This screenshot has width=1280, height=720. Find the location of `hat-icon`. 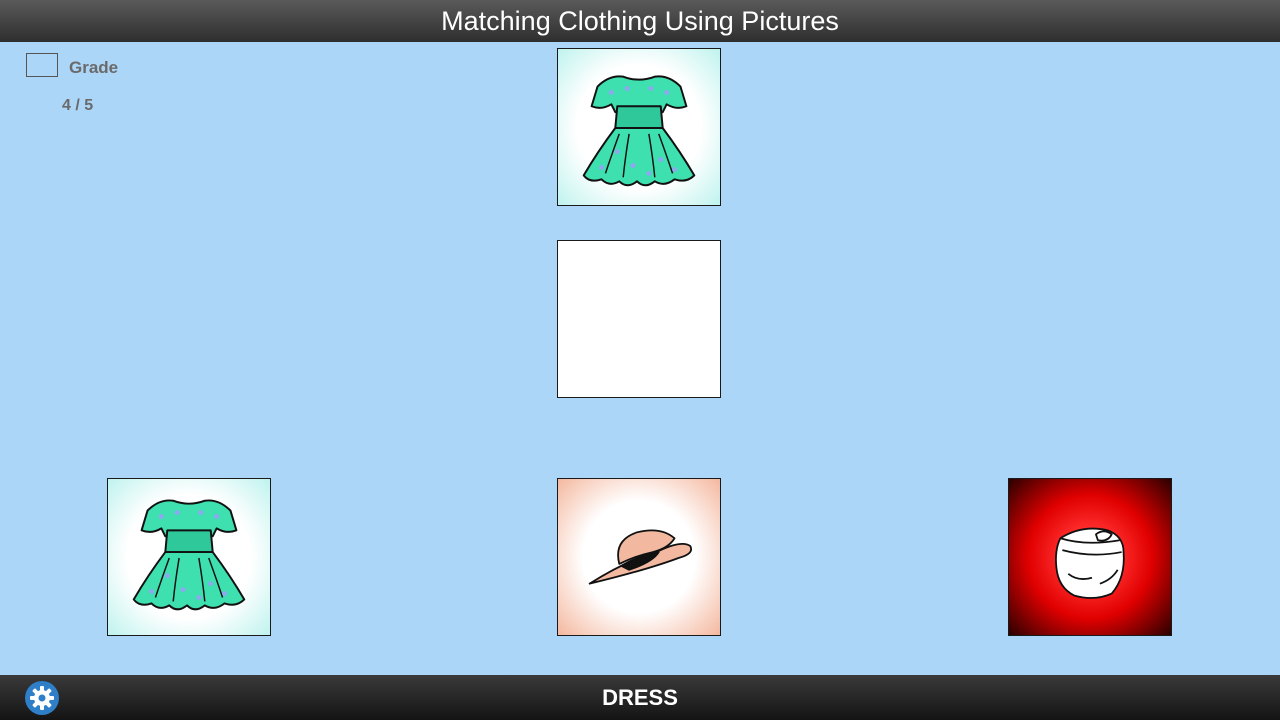

hat-icon is located at coordinates (640, 557).